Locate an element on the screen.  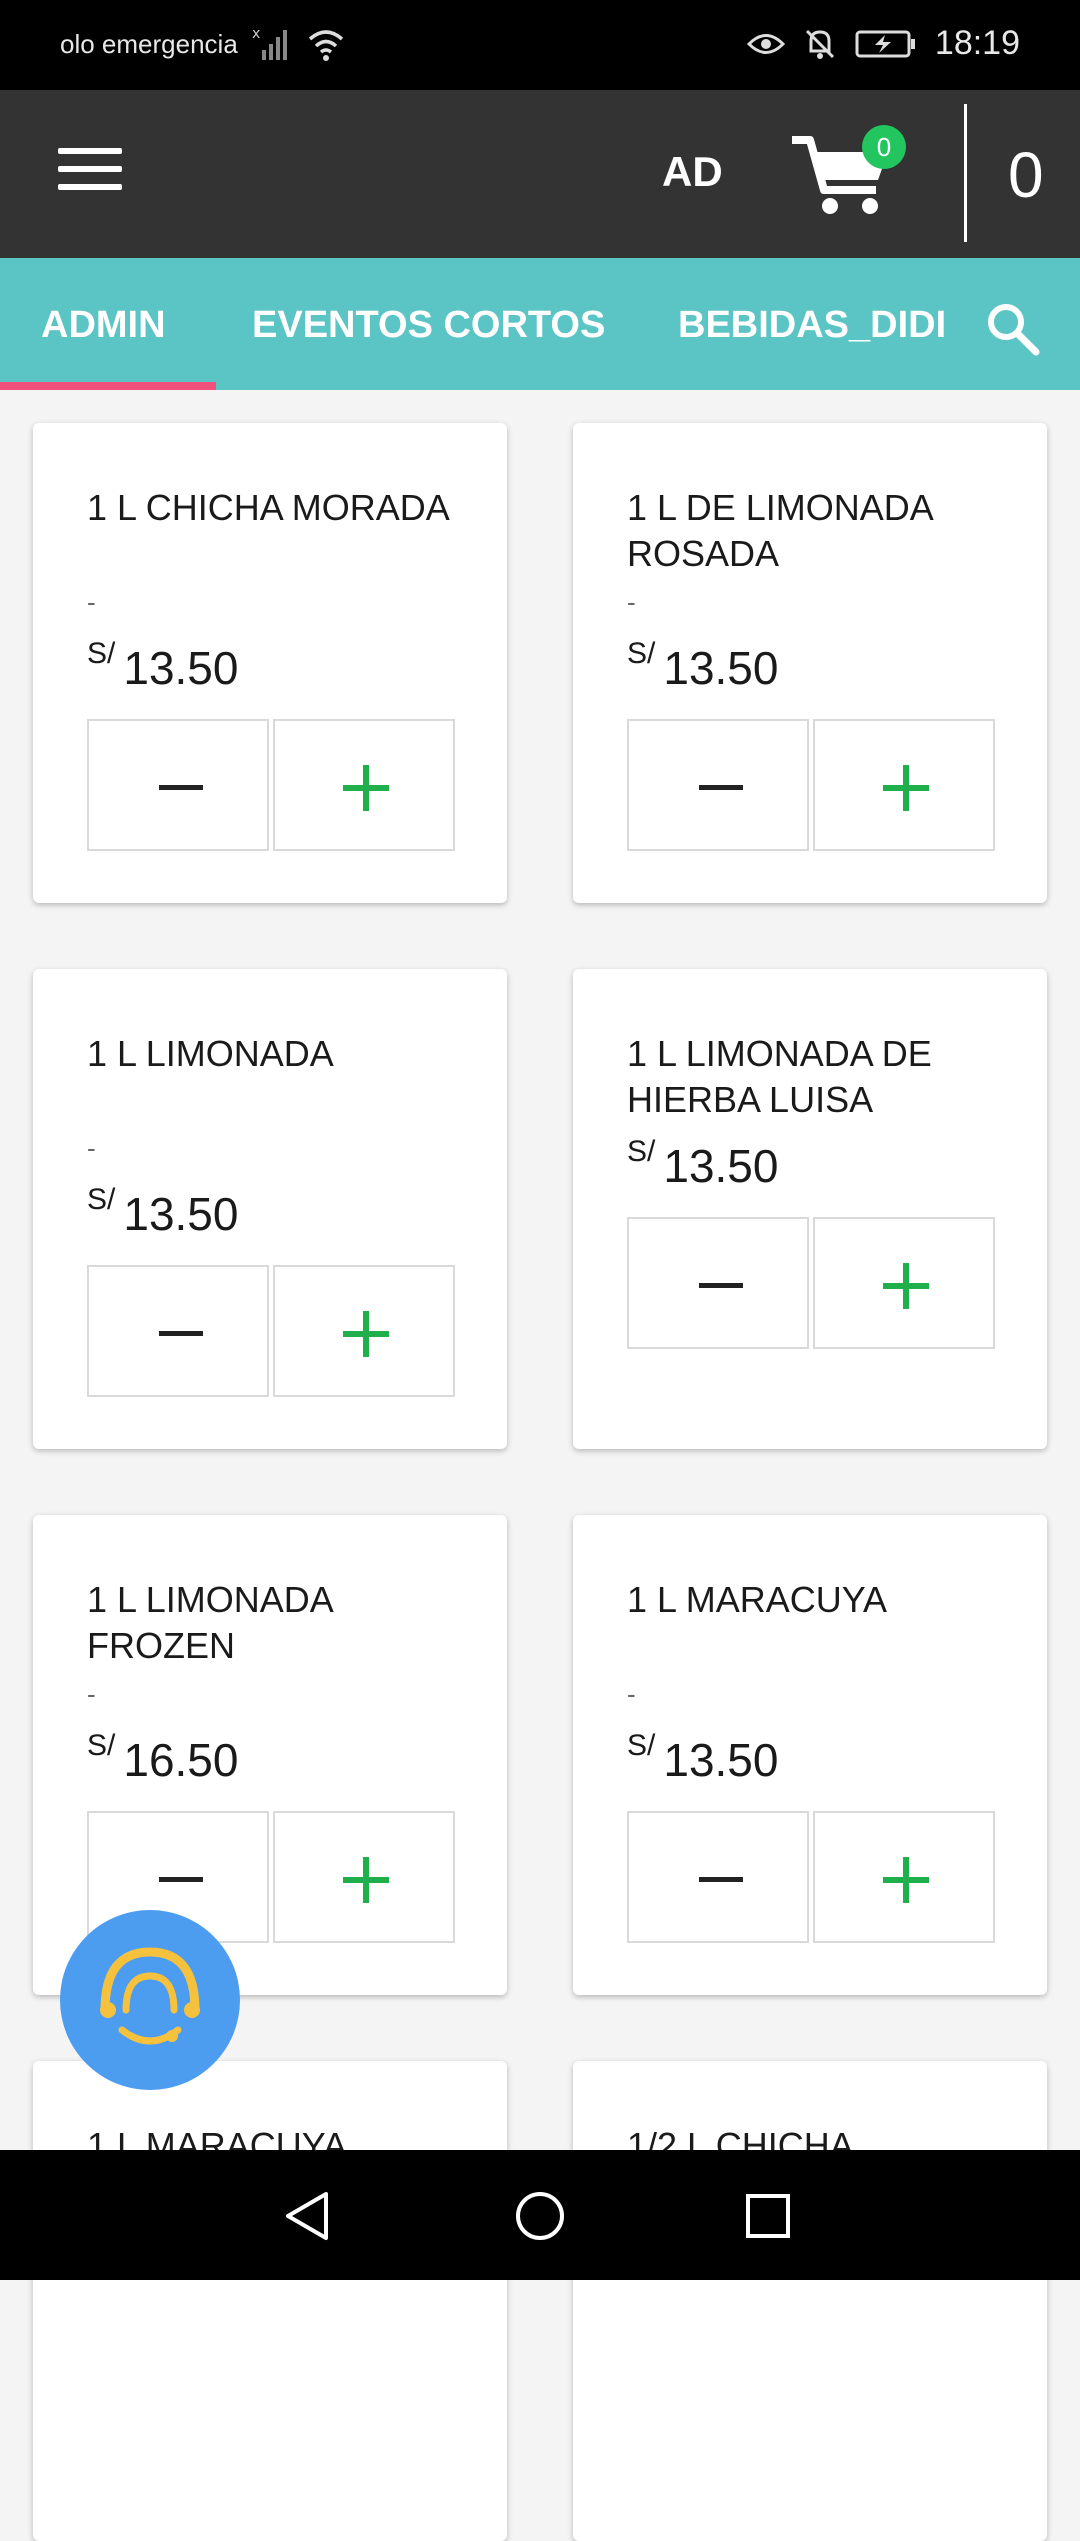
product-card: 1 L MARACUYA is located at coordinates (270, 2301).